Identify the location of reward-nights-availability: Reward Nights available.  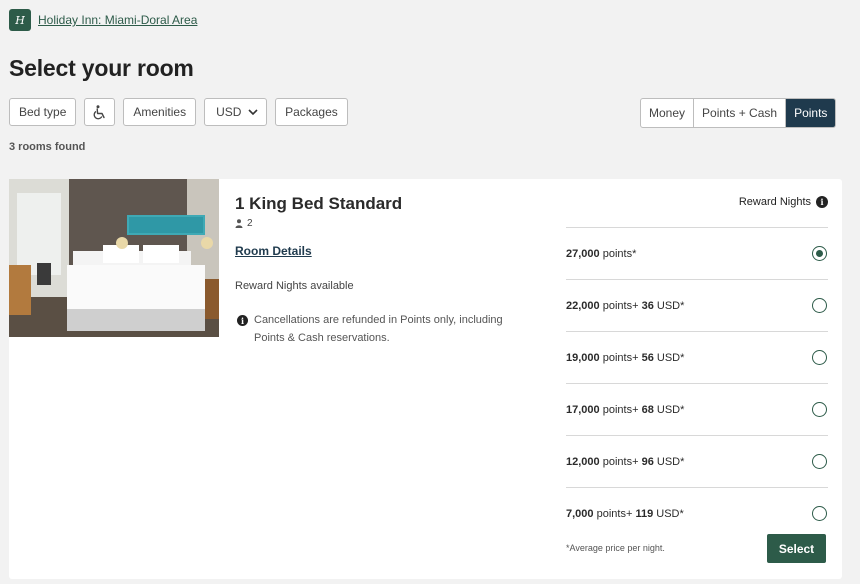
(294, 286).